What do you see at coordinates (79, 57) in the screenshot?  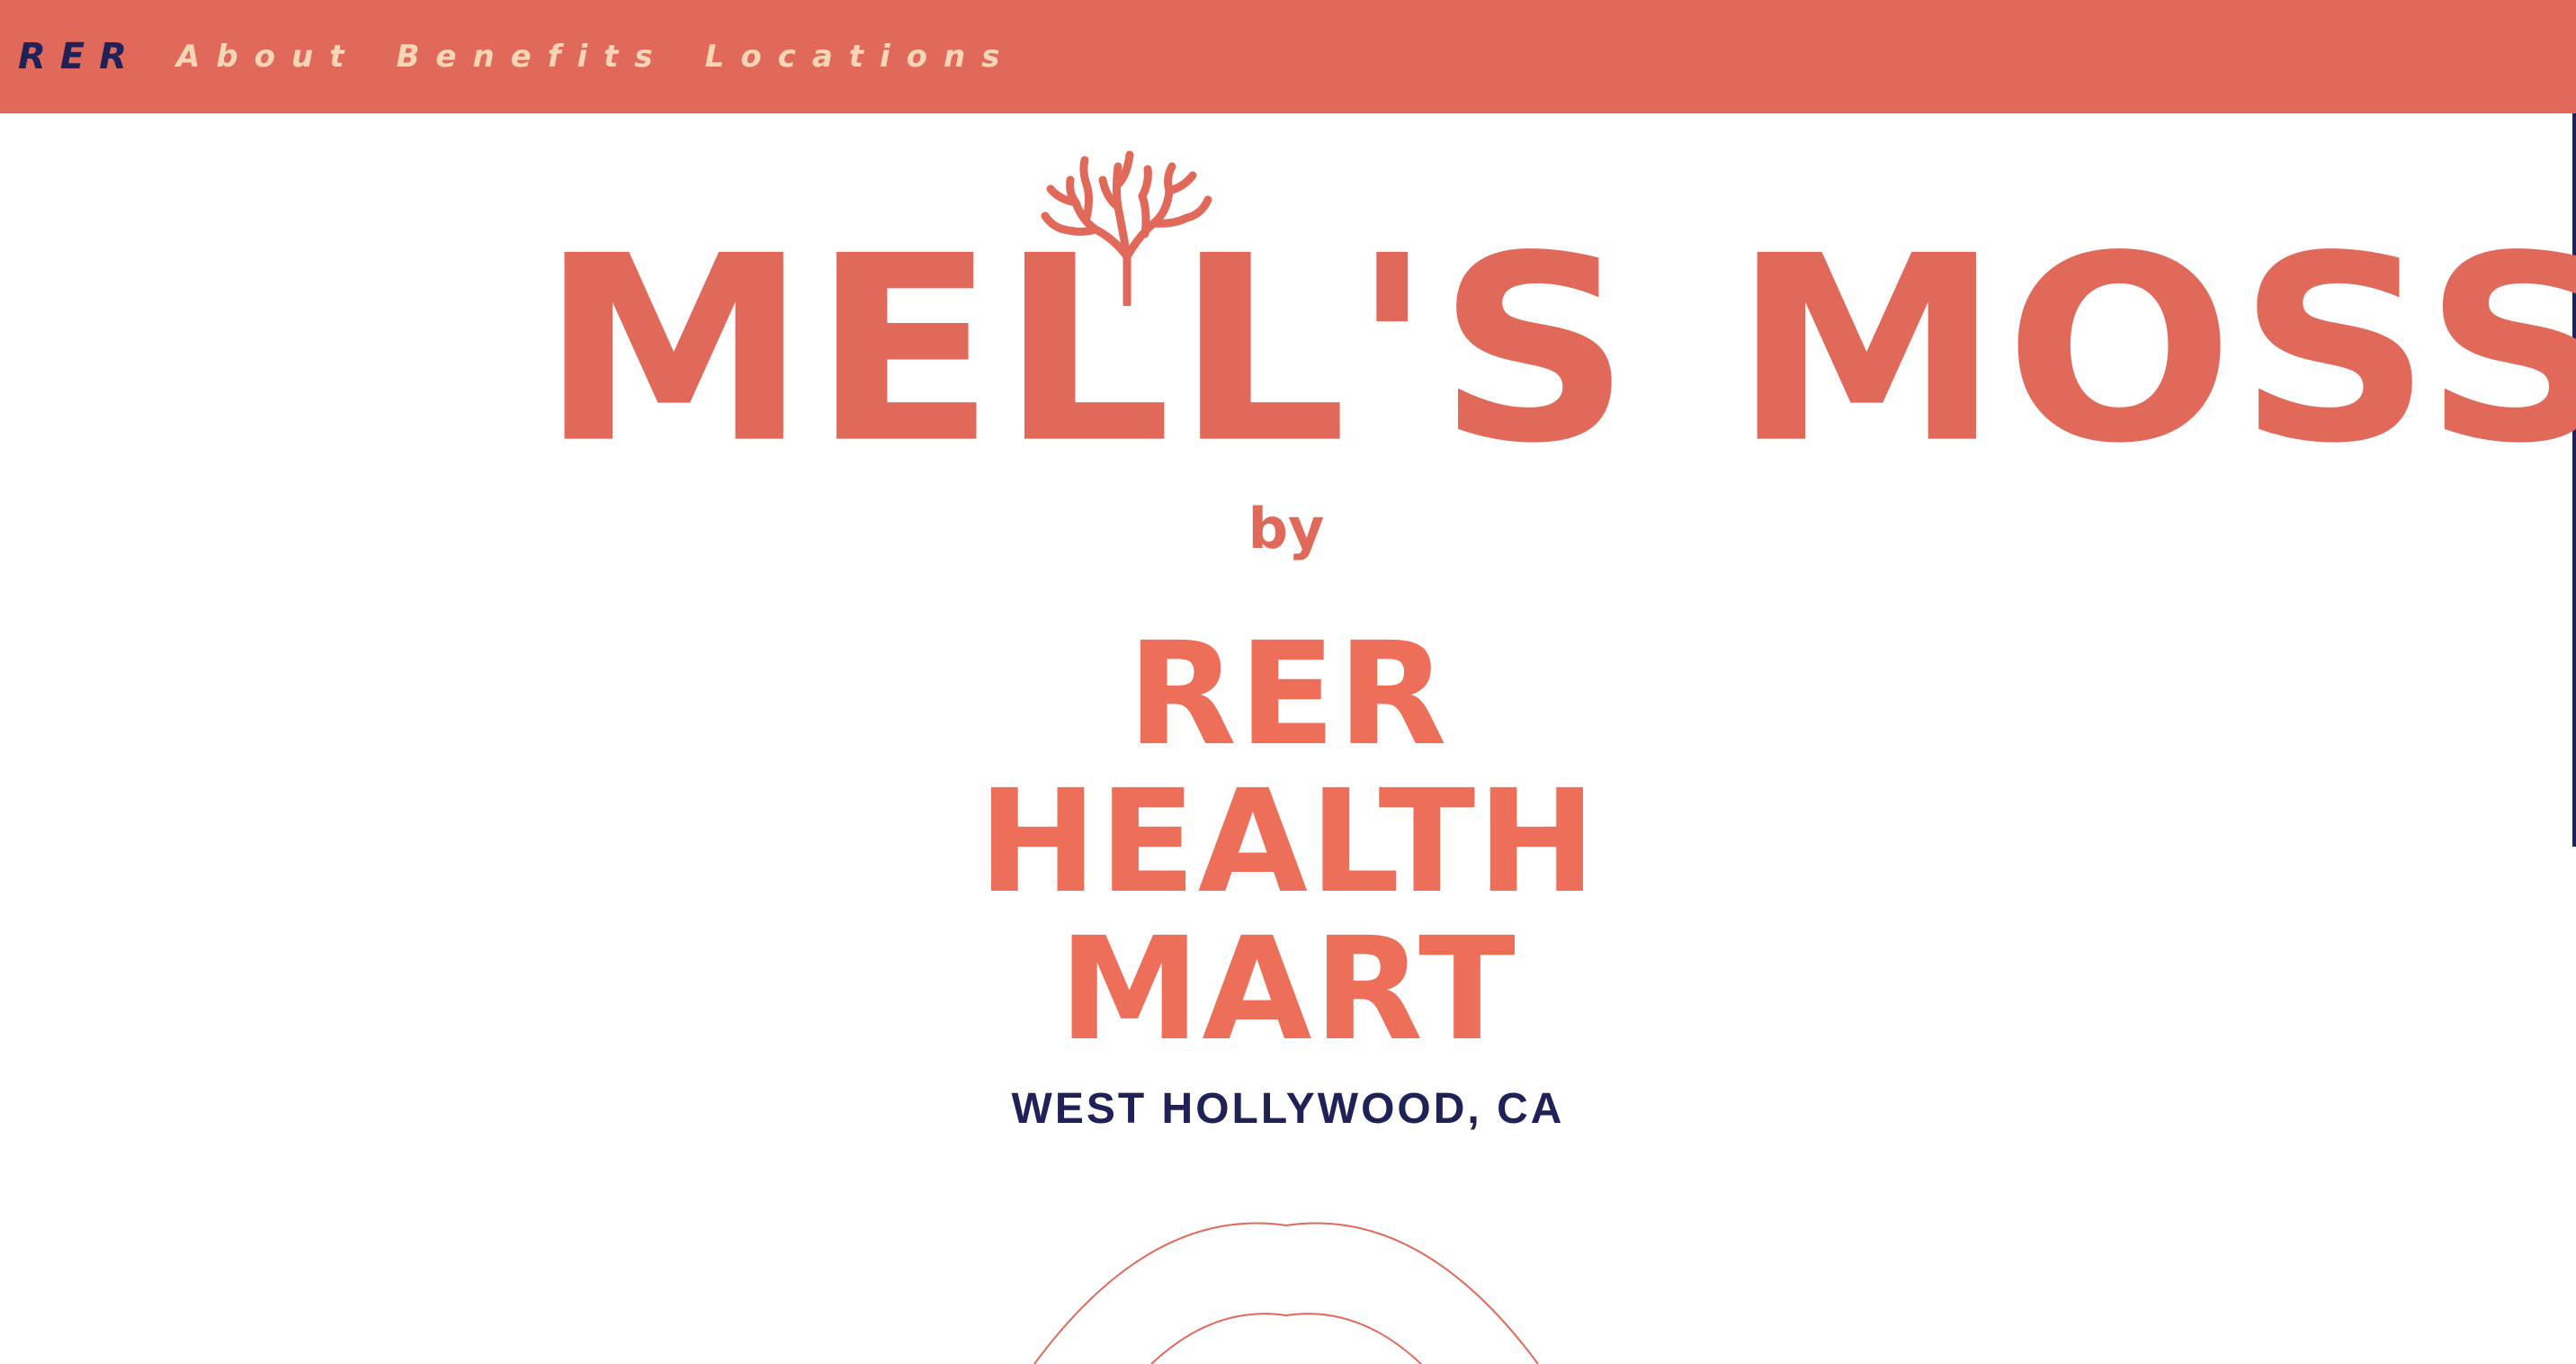 I see `nav-brand-logo: RER` at bounding box center [79, 57].